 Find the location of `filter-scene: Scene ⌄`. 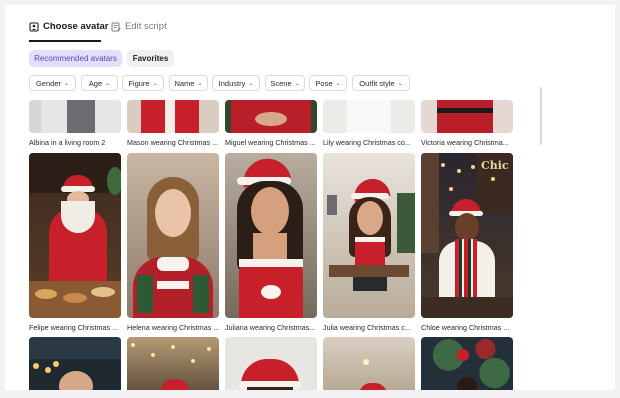

filter-scene: Scene ⌄ is located at coordinates (285, 83).